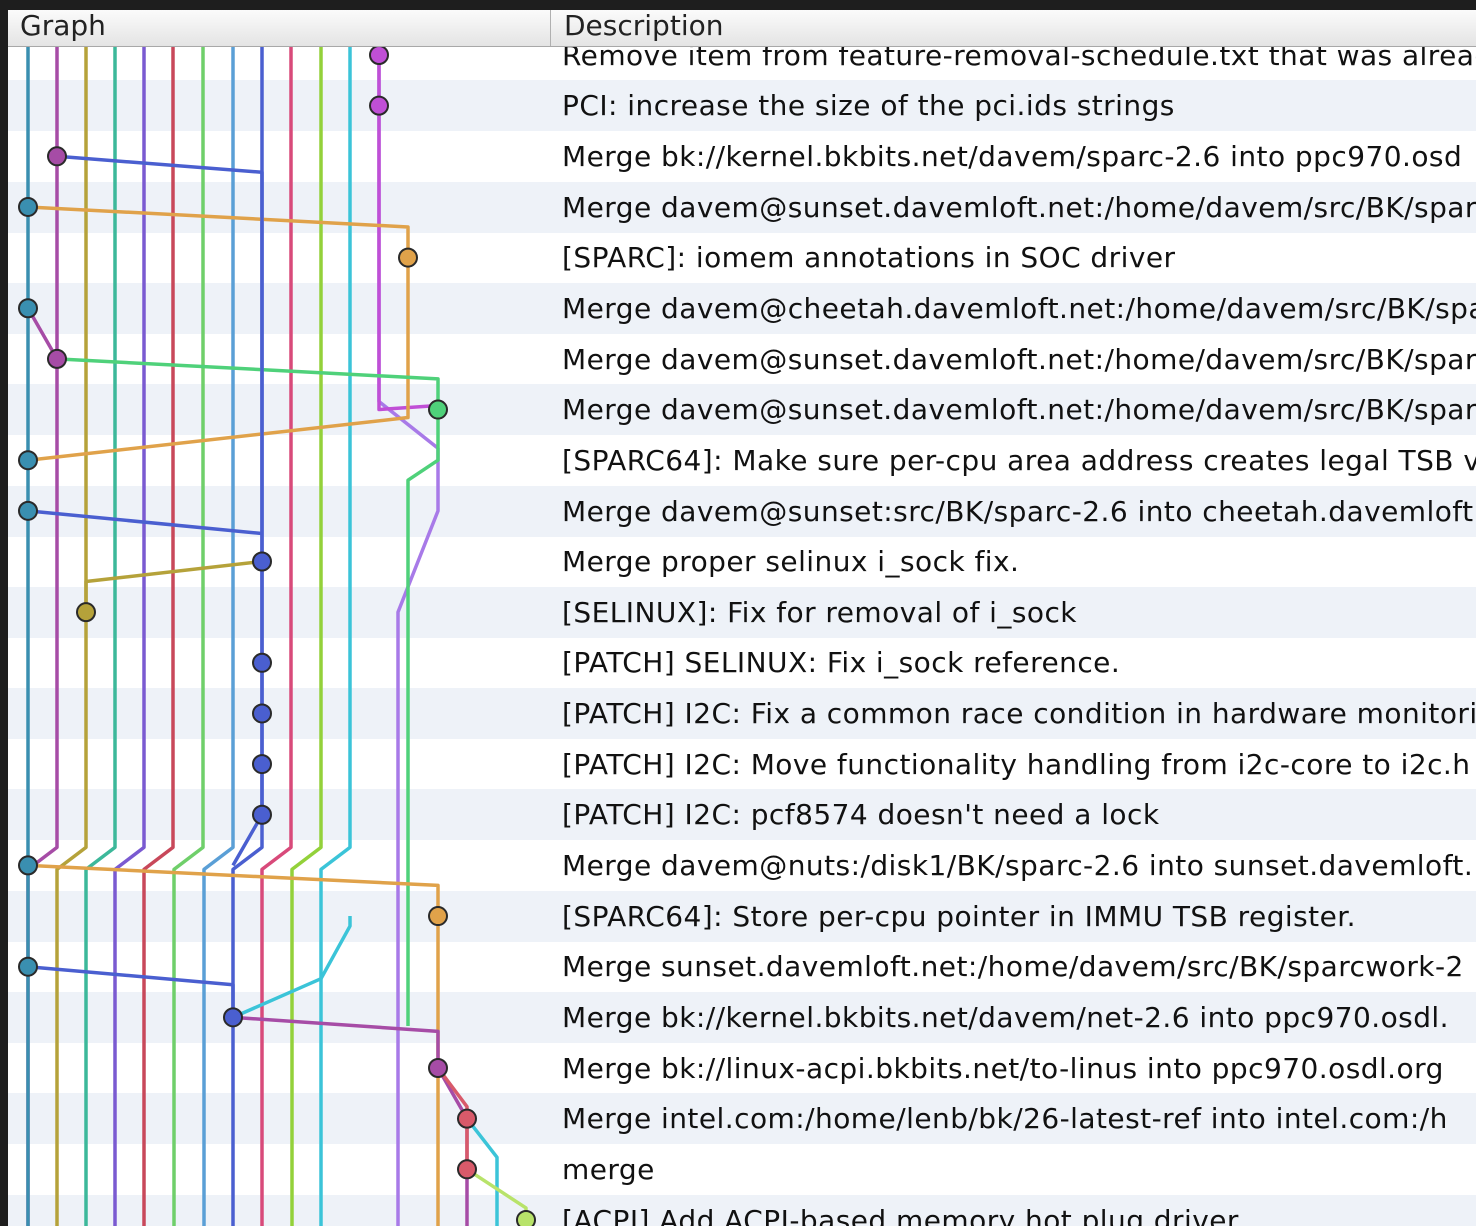 The height and width of the screenshot is (1226, 1476). I want to click on commit-message: [SPARC]: iomem annotations in SOC driver, so click(869, 258).